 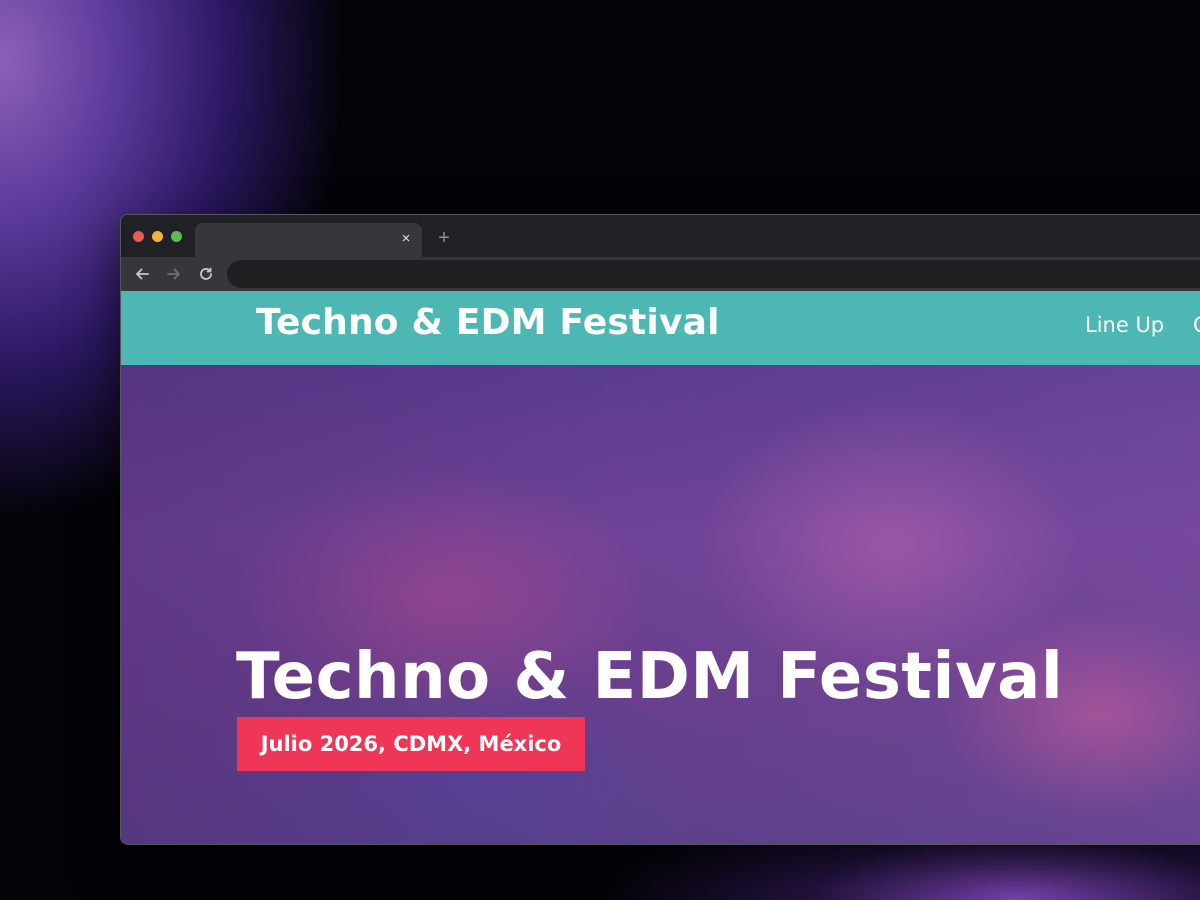 I want to click on reload-icon, so click(x=206, y=274).